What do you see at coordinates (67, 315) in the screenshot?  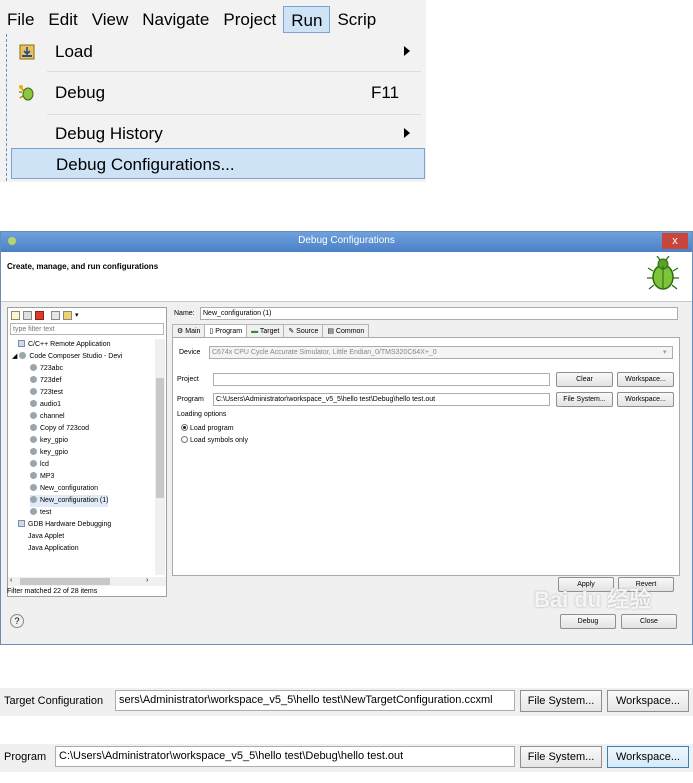 I see `filter-icon` at bounding box center [67, 315].